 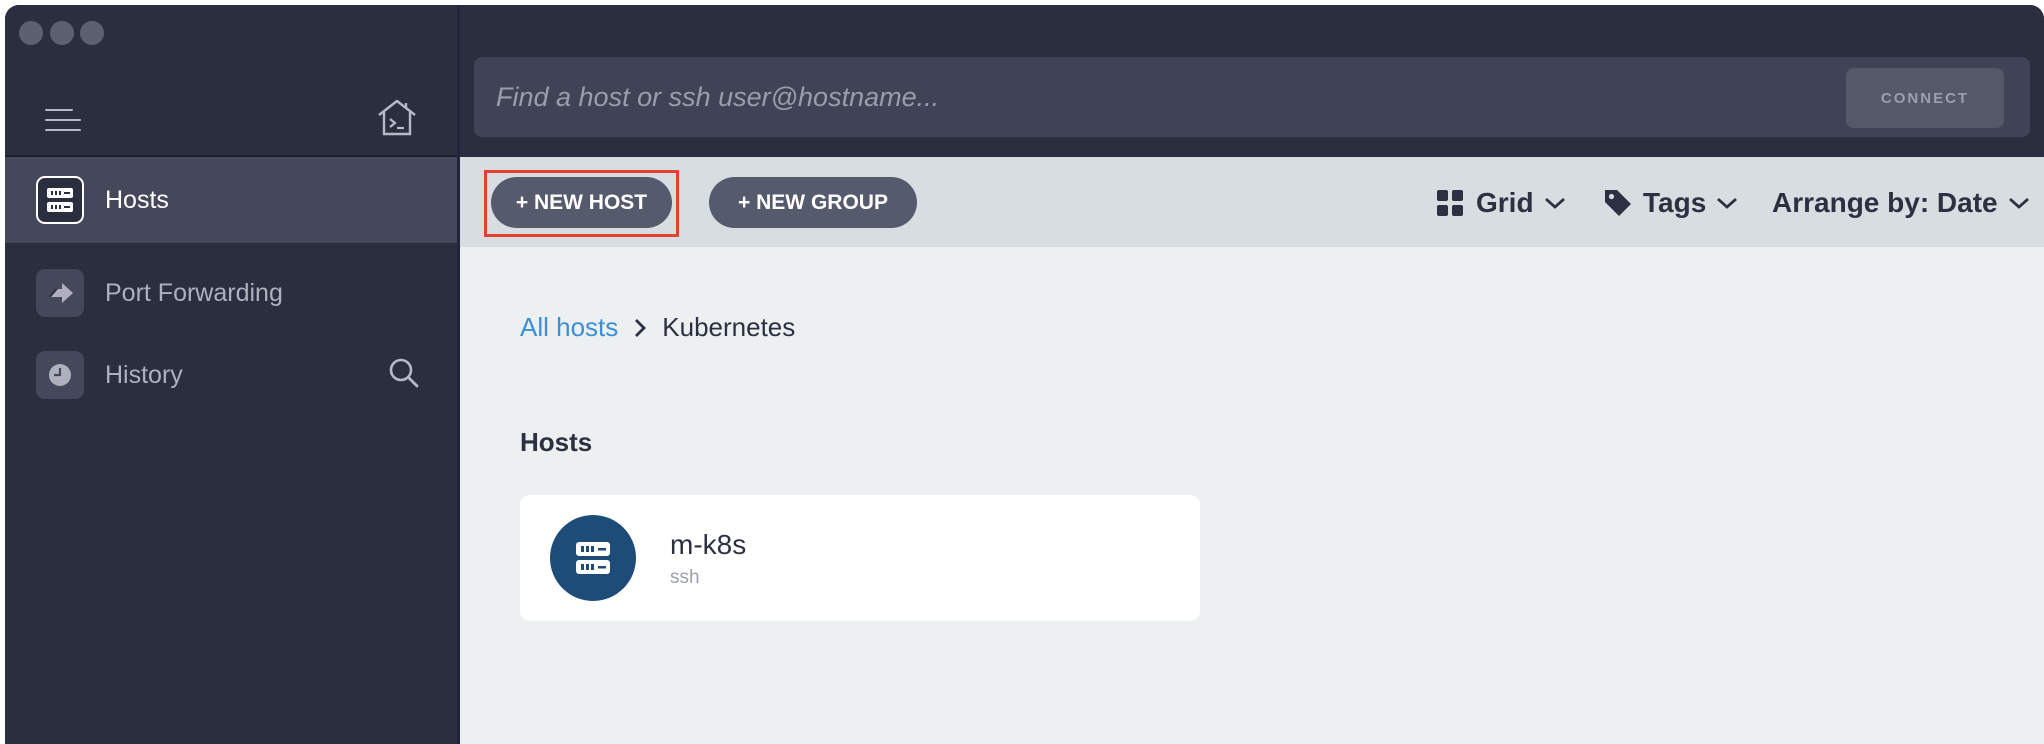 What do you see at coordinates (397, 117) in the screenshot?
I see `terminal-home-icon` at bounding box center [397, 117].